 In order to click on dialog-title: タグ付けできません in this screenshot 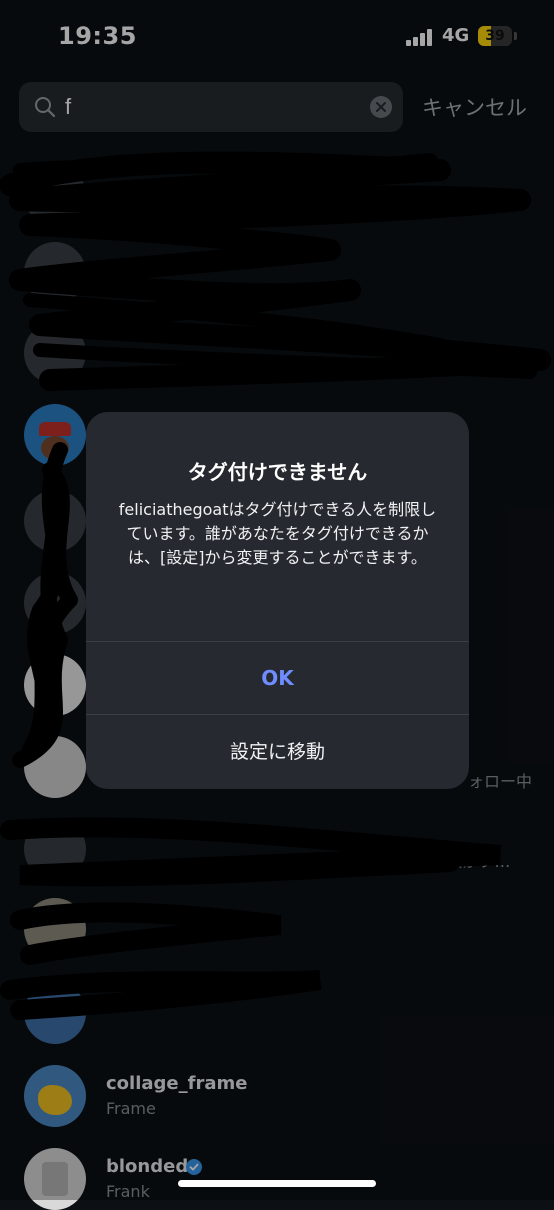, I will do `click(277, 472)`.